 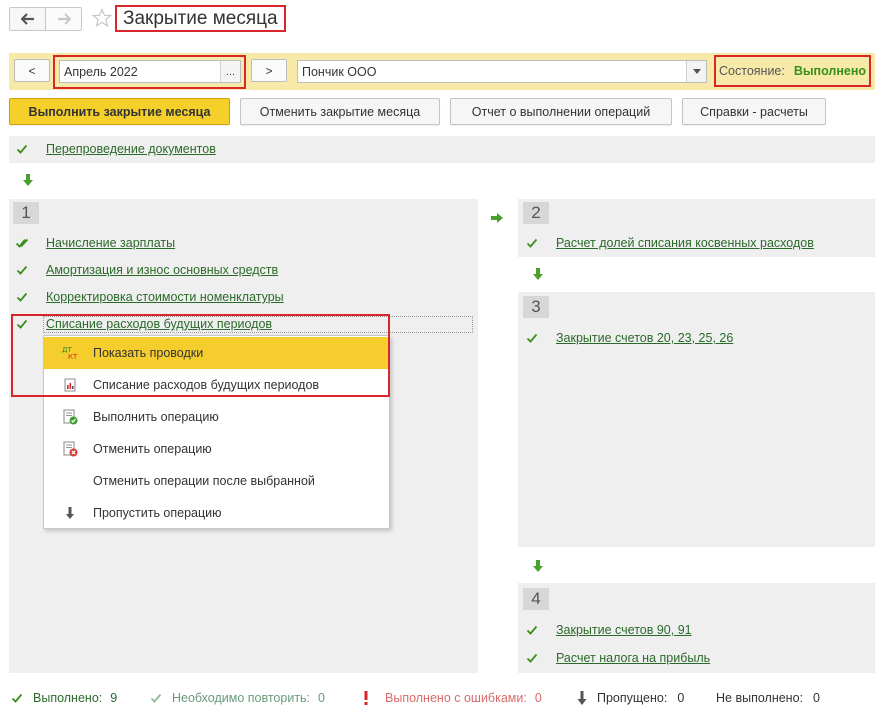 What do you see at coordinates (216, 417) in the screenshot?
I see `menu-item-execute-operation: Выполнить операцию` at bounding box center [216, 417].